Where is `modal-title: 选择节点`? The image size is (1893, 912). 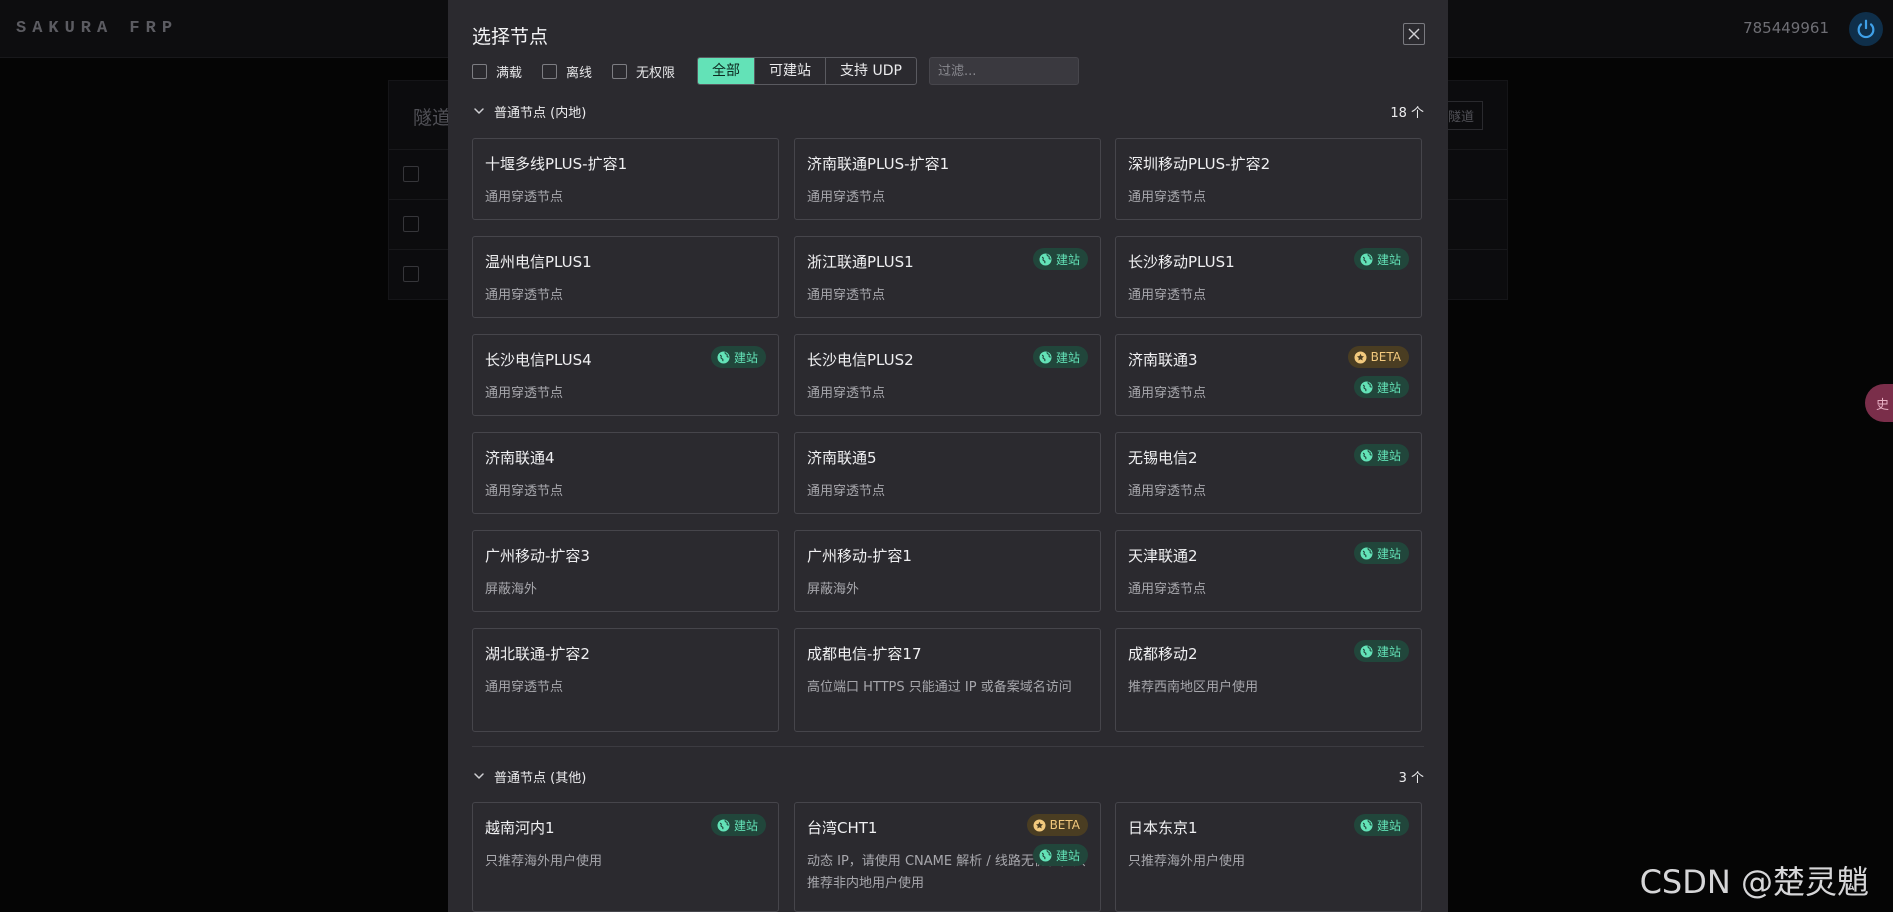
modal-title: 选择节点 is located at coordinates (510, 37).